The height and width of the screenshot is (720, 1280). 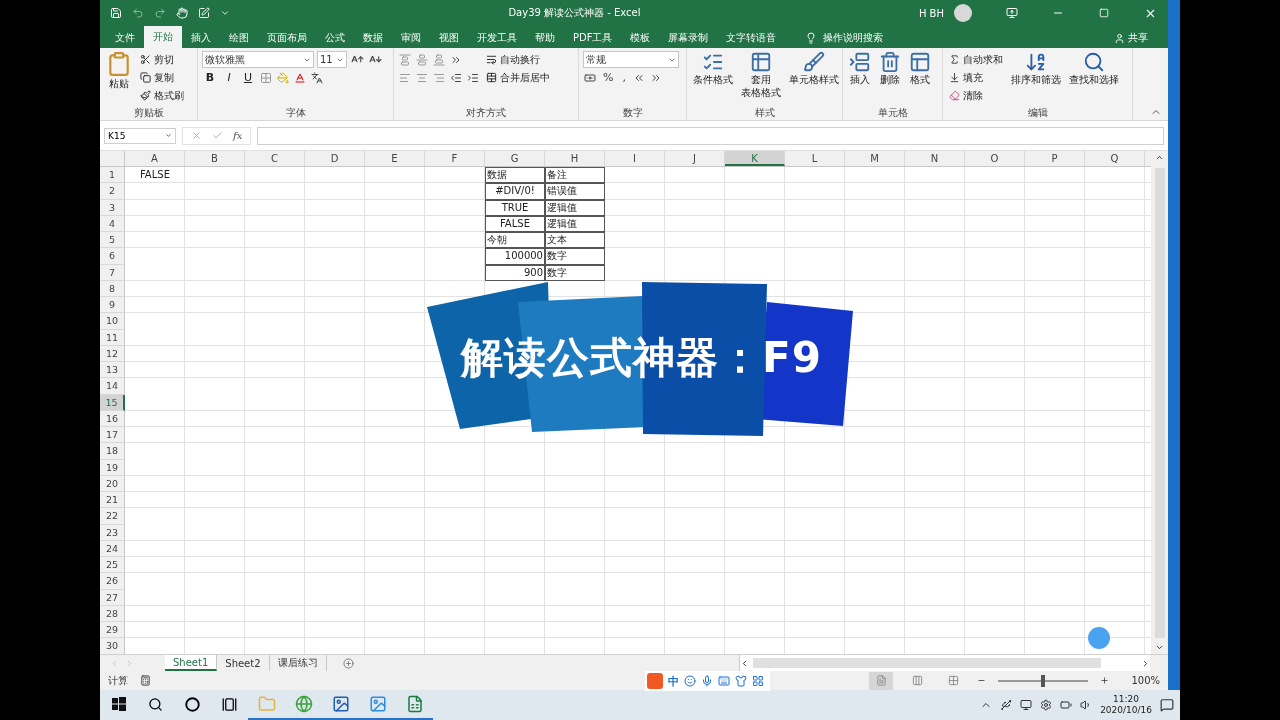 What do you see at coordinates (758, 681) in the screenshot?
I see `toolbox-icon` at bounding box center [758, 681].